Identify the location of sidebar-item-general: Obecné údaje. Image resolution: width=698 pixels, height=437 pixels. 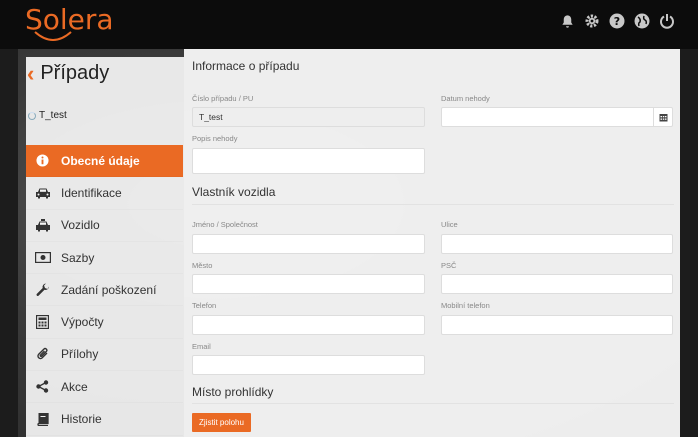
(104, 161).